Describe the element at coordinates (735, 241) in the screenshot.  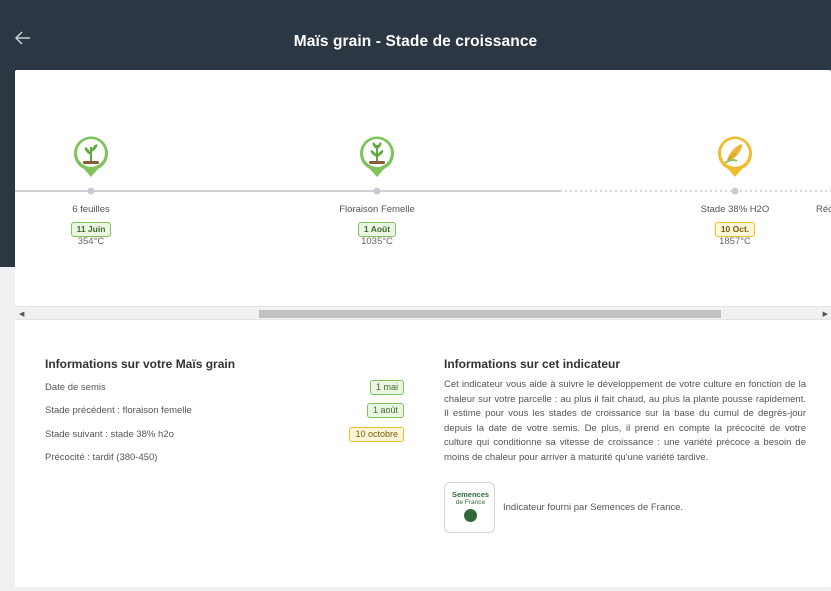
I see `stage-temperature: 1857°C` at that location.